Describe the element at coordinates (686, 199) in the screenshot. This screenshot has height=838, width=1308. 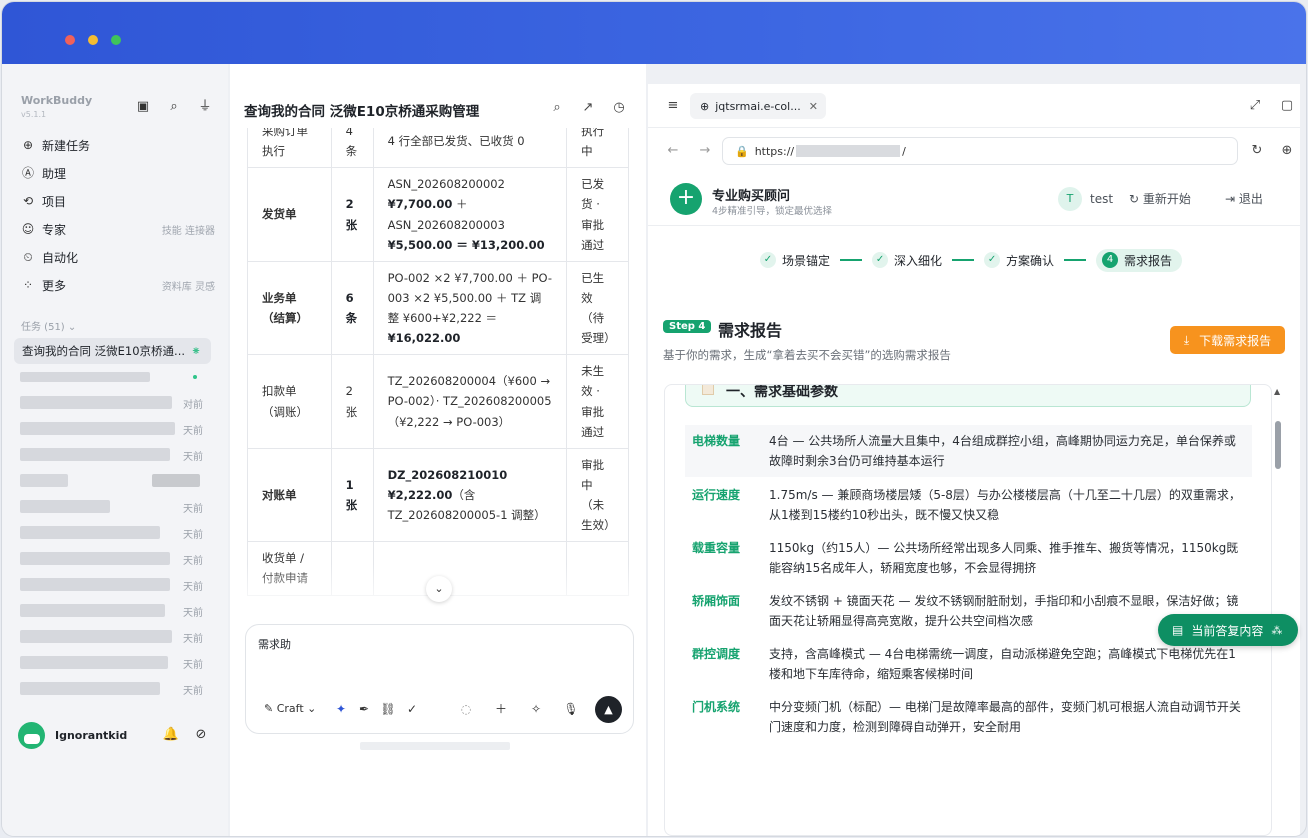
I see `add-logo-icon: +` at that location.